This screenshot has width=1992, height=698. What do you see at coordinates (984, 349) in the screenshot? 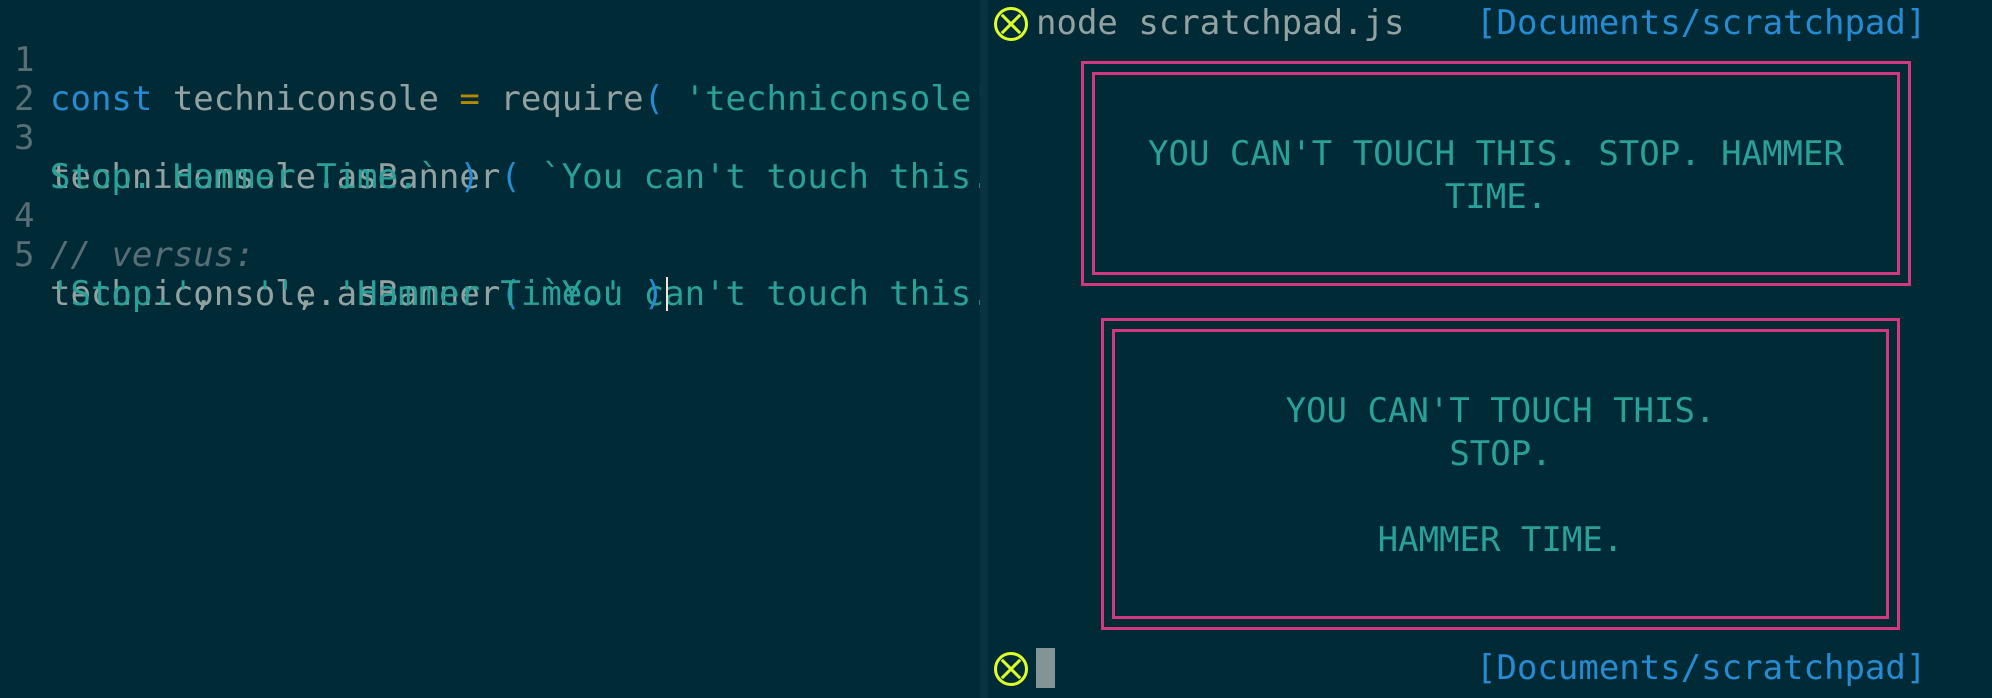
I see `pane-divider` at bounding box center [984, 349].